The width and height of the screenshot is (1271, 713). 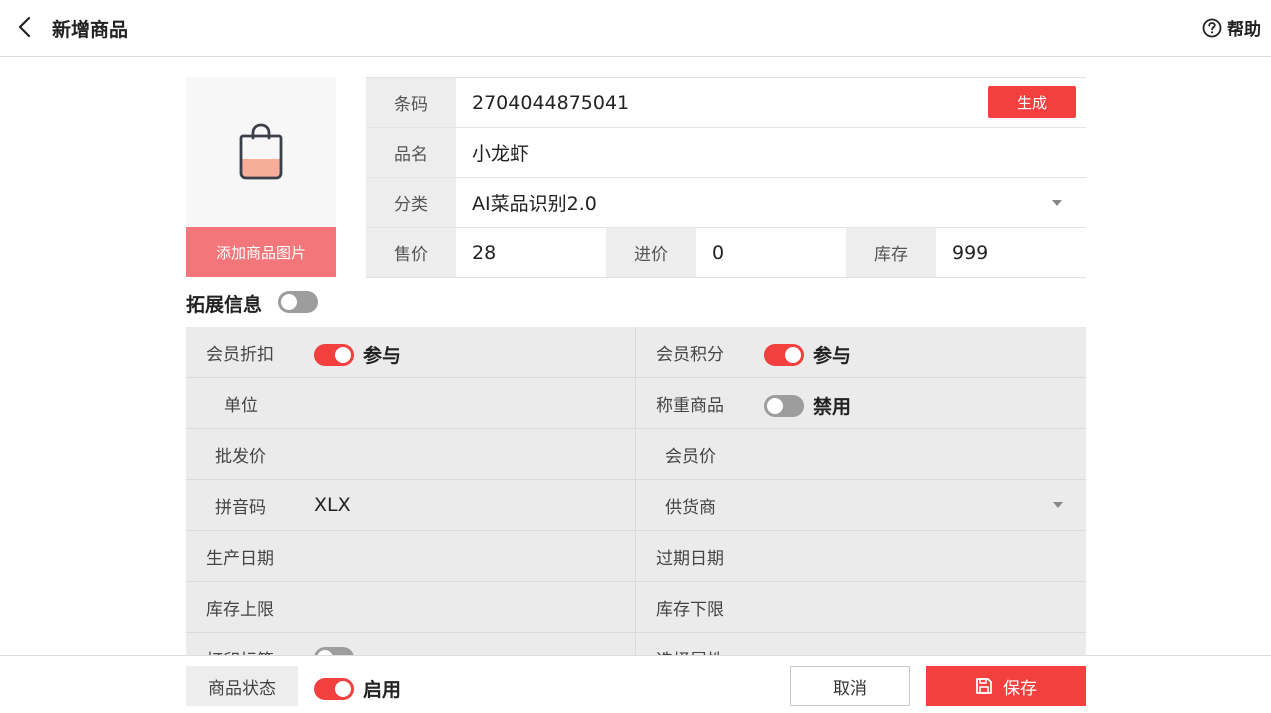 I want to click on stock-max-label: 库存上限, so click(x=240, y=609).